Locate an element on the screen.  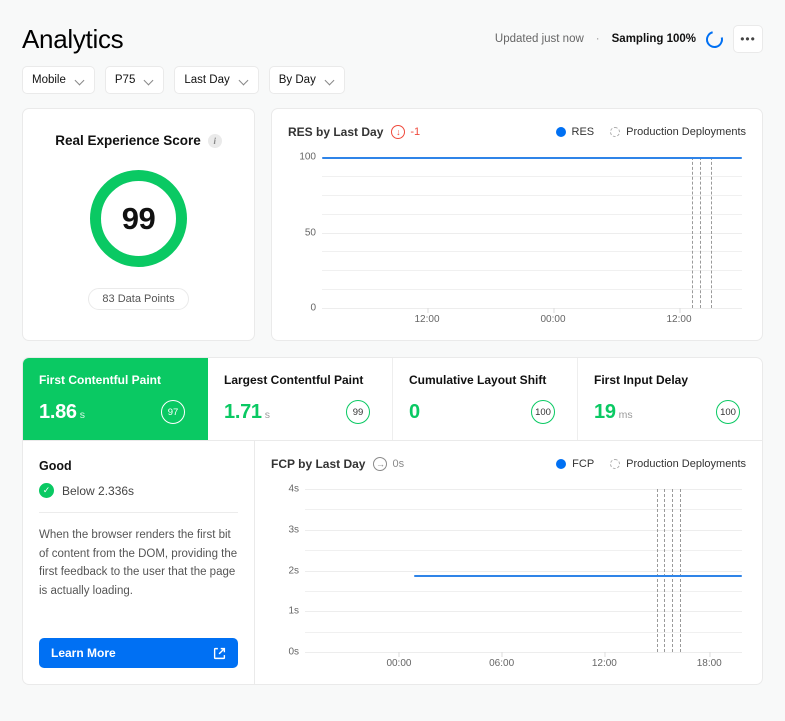
external-link-icon is located at coordinates (219, 653).